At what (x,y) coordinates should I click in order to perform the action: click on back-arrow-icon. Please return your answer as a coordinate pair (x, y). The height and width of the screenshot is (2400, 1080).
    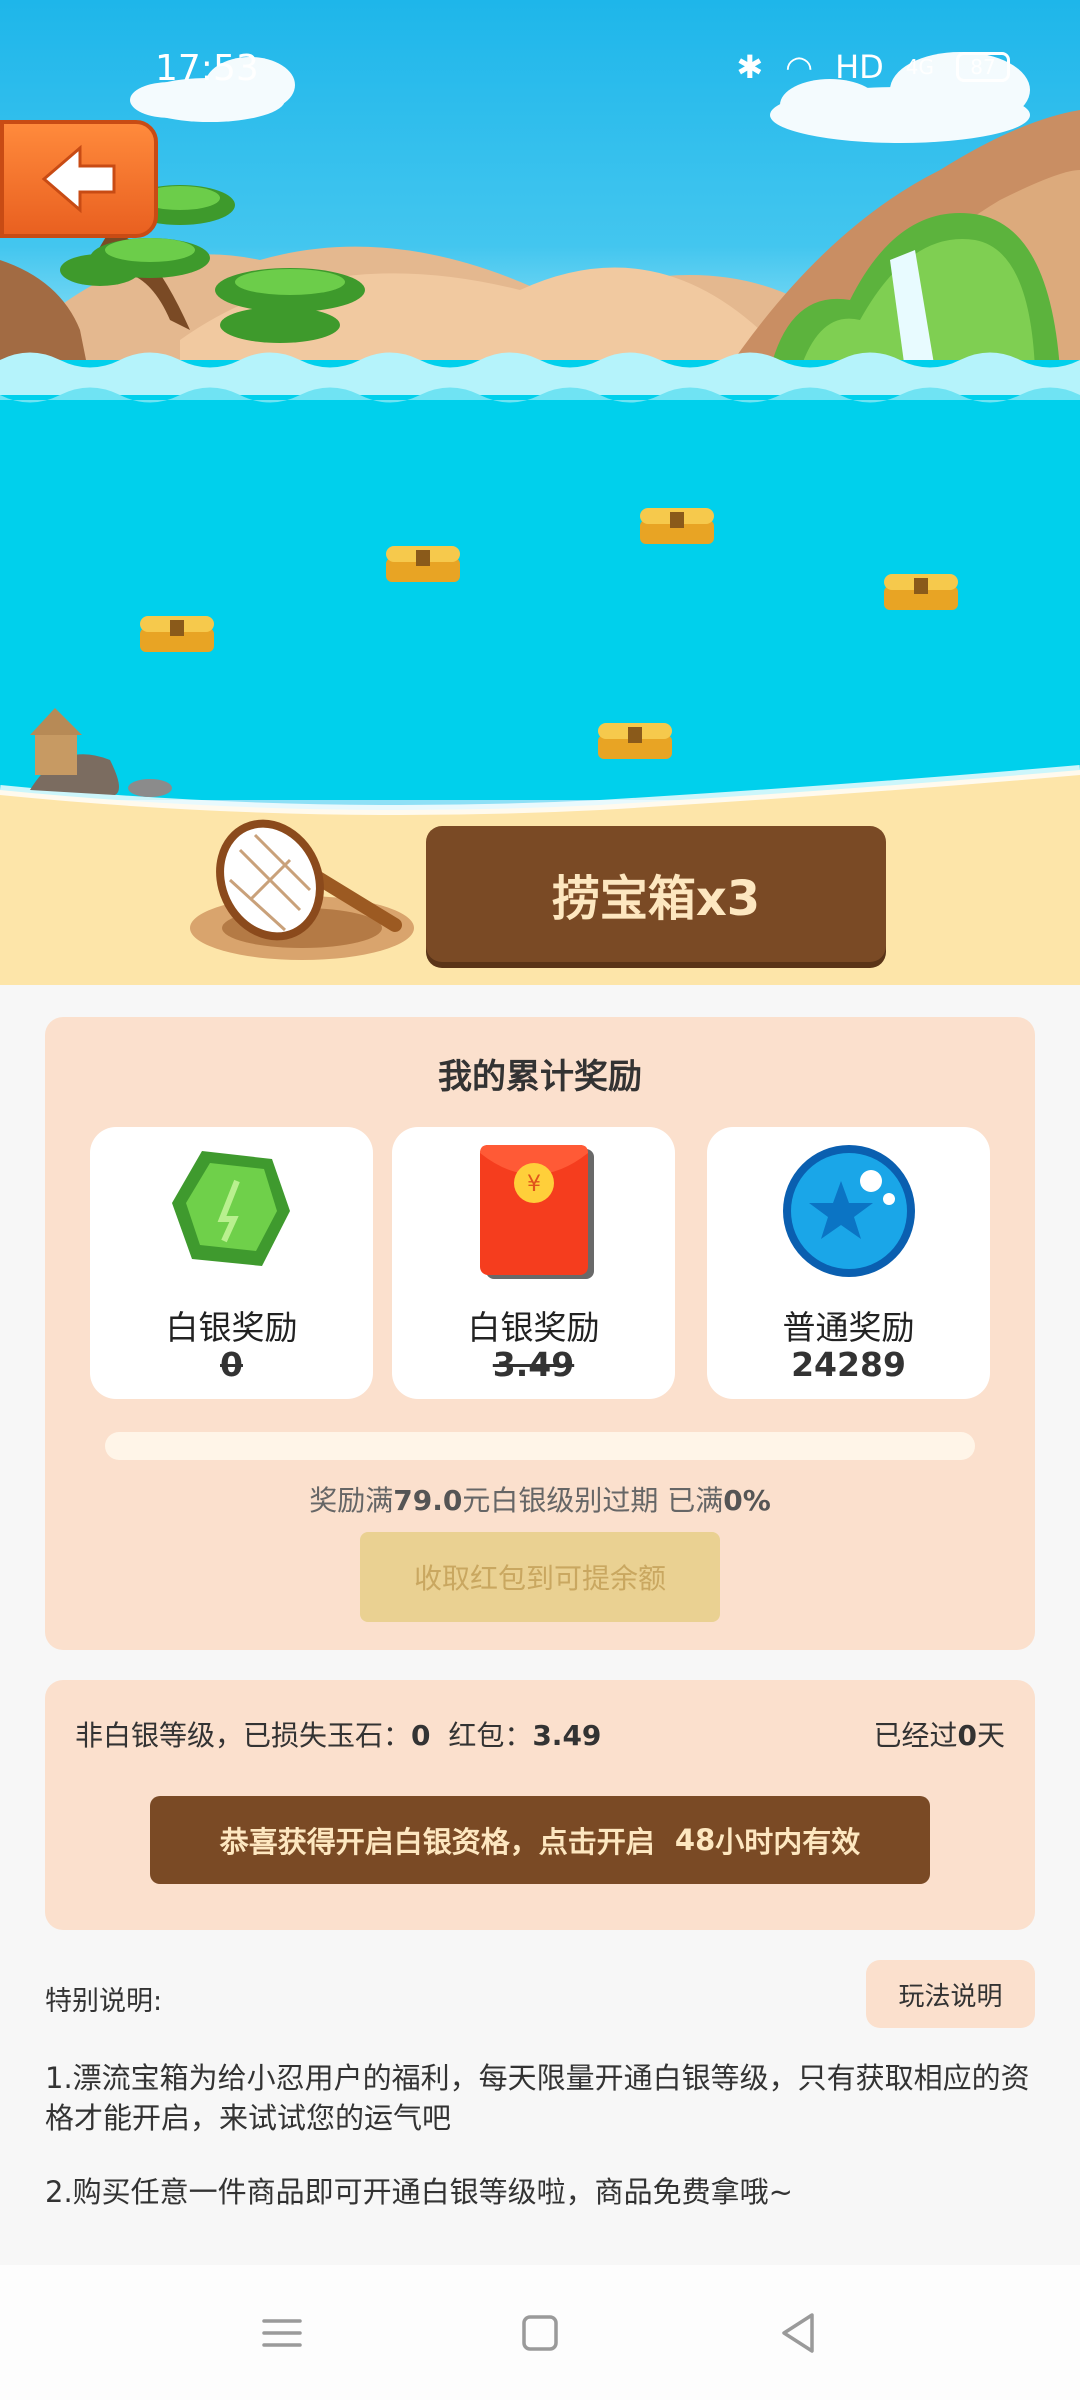
    Looking at the image, I should click on (78, 179).